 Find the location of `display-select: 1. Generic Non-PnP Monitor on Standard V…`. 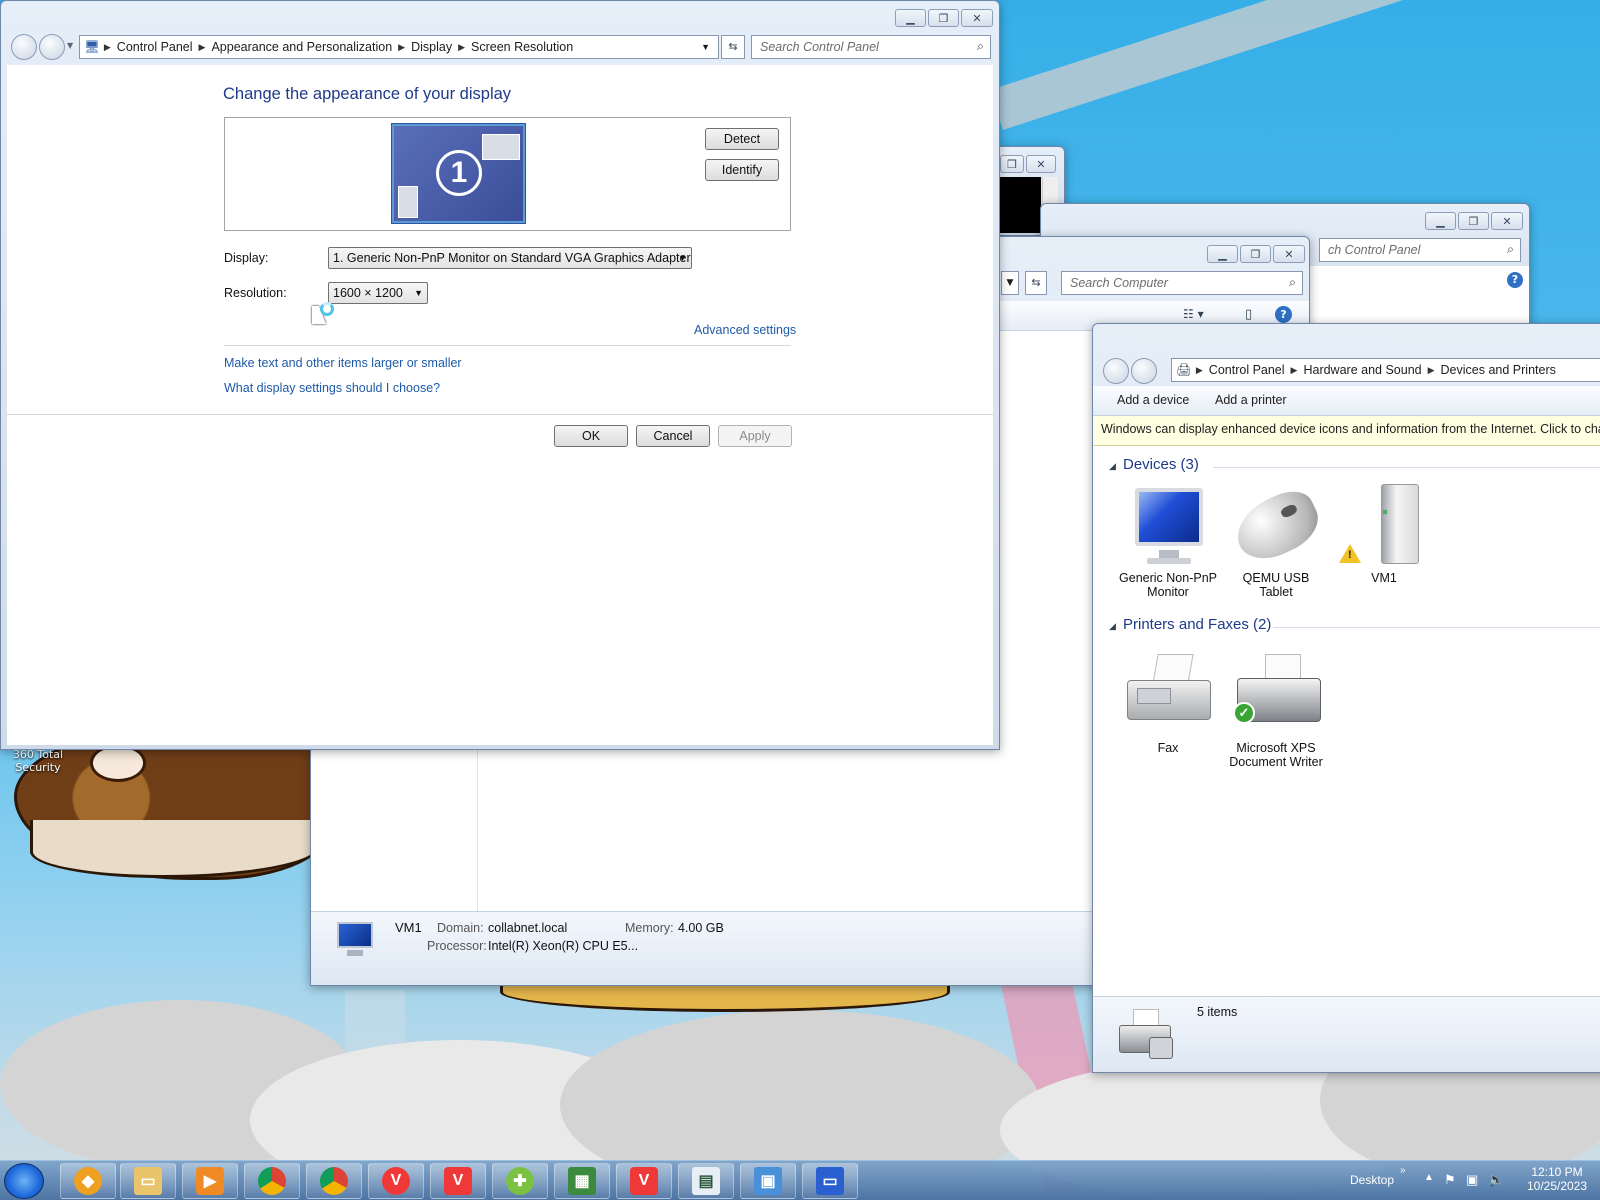

display-select: 1. Generic Non-PnP Monitor on Standard V… is located at coordinates (510, 258).